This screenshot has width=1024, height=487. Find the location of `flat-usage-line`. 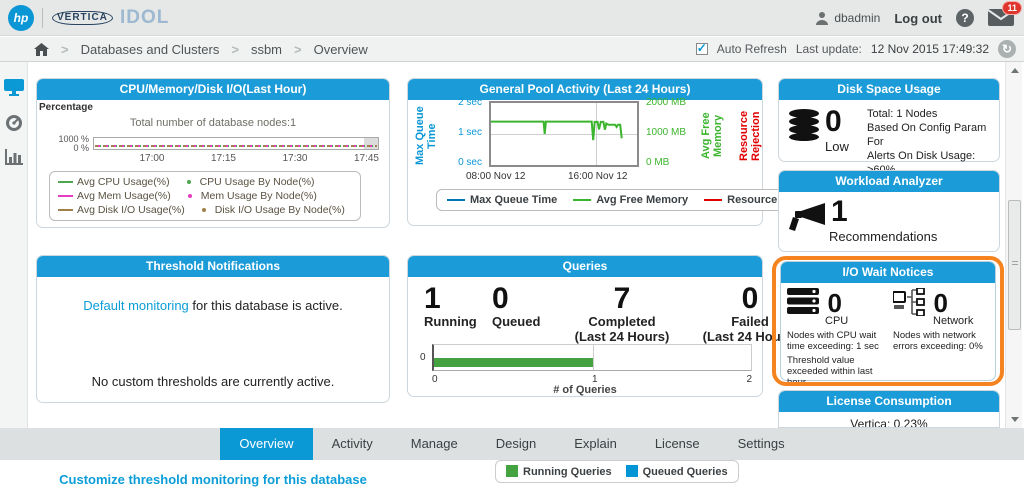

flat-usage-line is located at coordinates (236, 146).